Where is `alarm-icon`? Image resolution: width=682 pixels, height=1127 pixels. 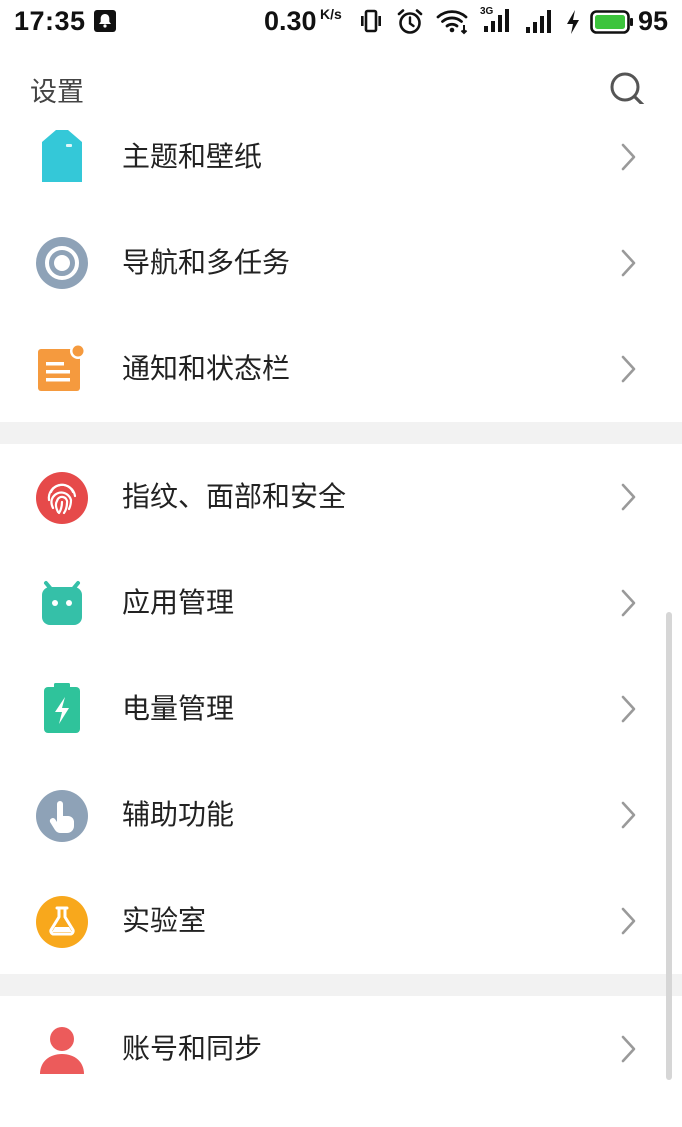
alarm-icon is located at coordinates (410, 21).